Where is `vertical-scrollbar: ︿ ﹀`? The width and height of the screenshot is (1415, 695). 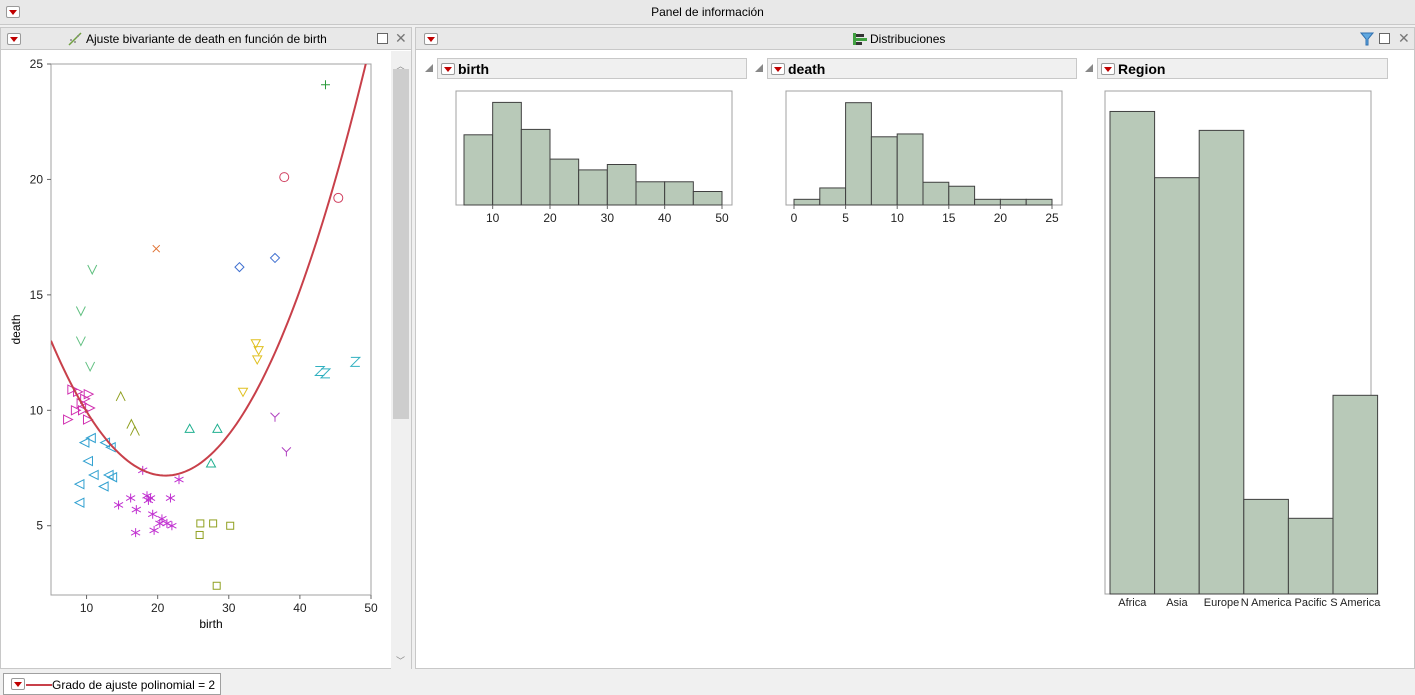
vertical-scrollbar: ︿ ﹀ is located at coordinates (401, 360).